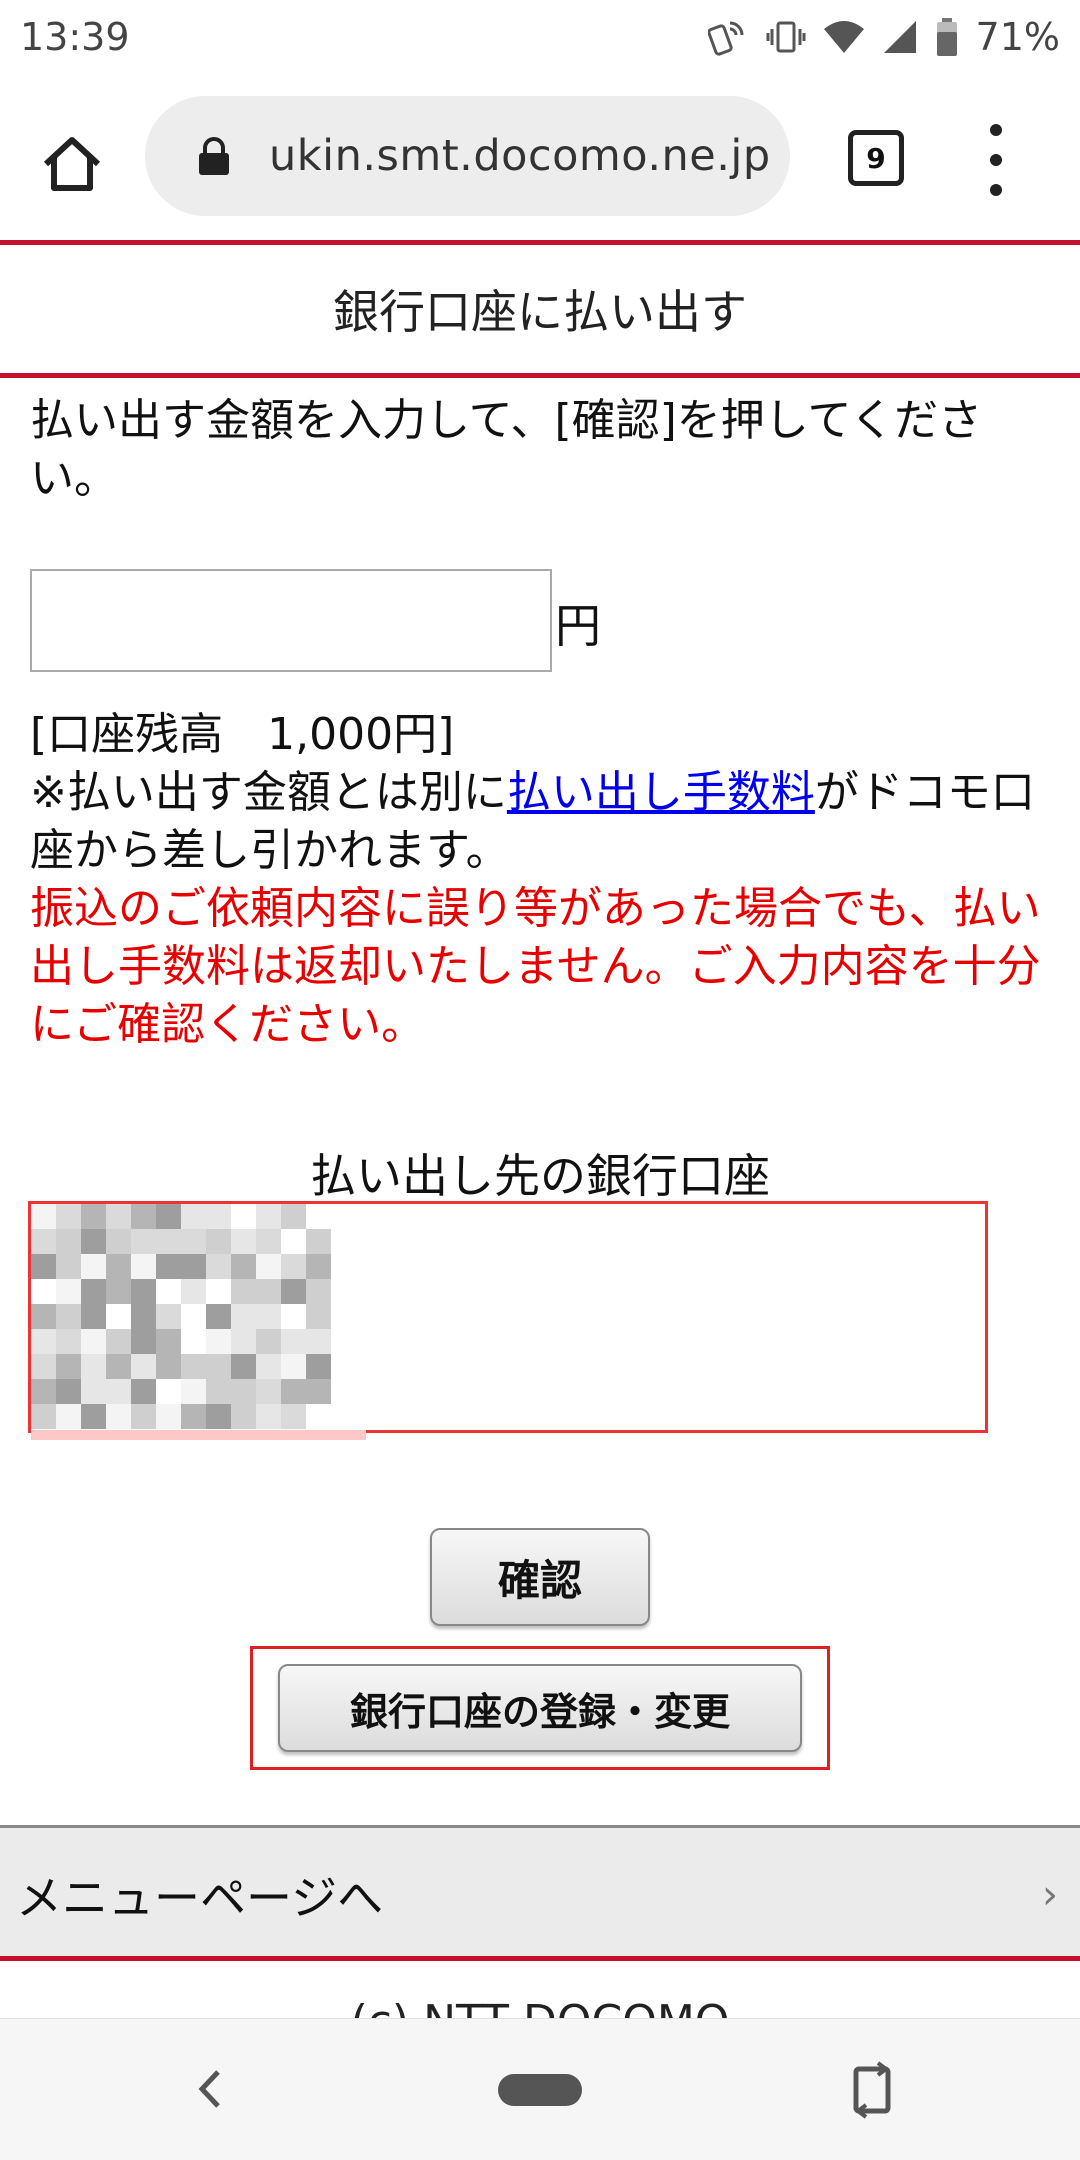 This screenshot has width=1080, height=2160. Describe the element at coordinates (214, 156) in the screenshot. I see `lock-icon` at that location.